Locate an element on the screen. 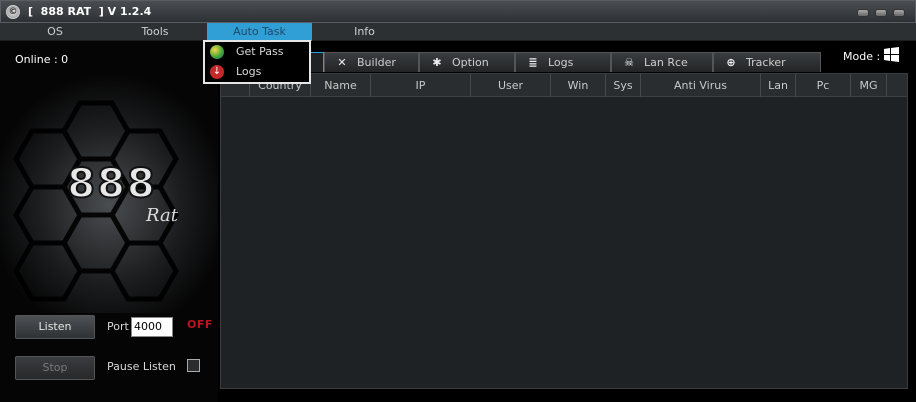  tab-logs-label: Logs is located at coordinates (561, 62).